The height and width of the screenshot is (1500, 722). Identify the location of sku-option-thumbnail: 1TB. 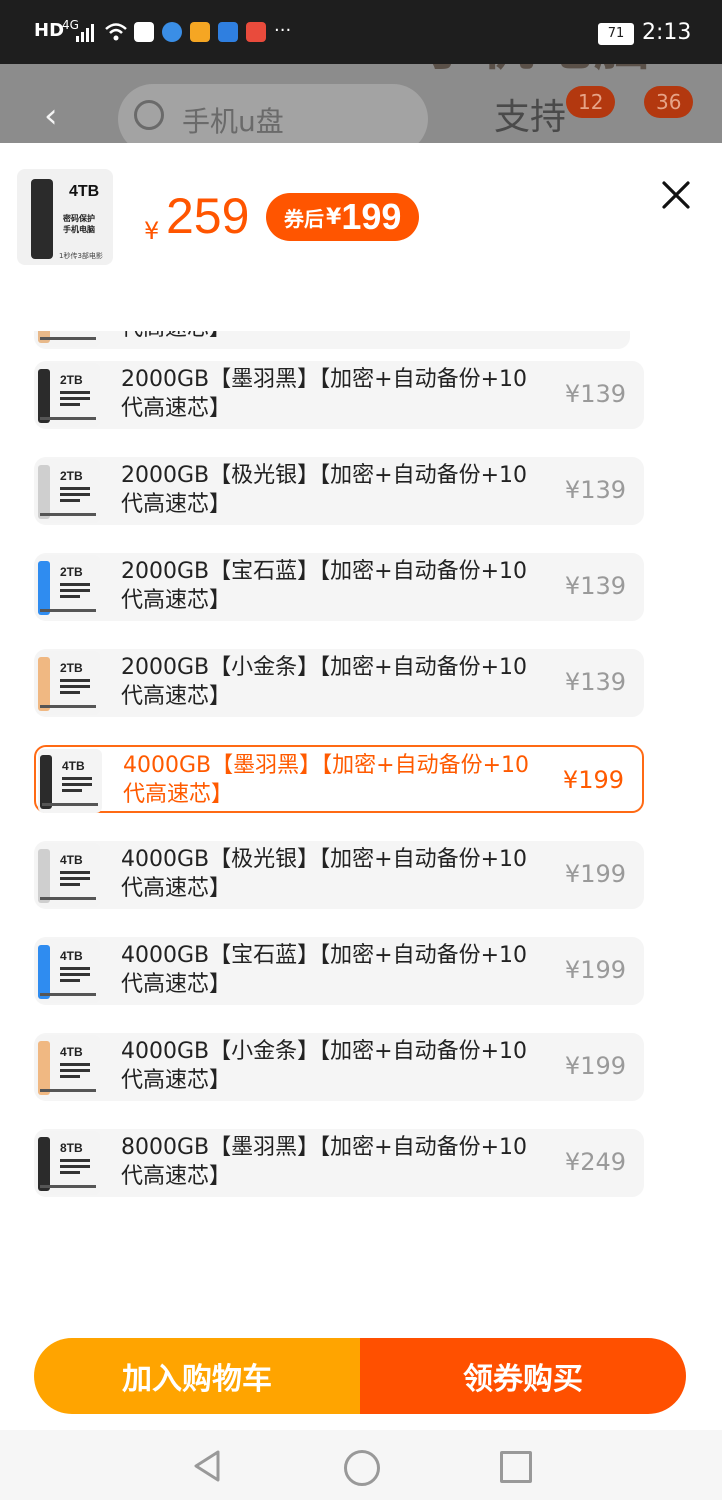
(68, 339).